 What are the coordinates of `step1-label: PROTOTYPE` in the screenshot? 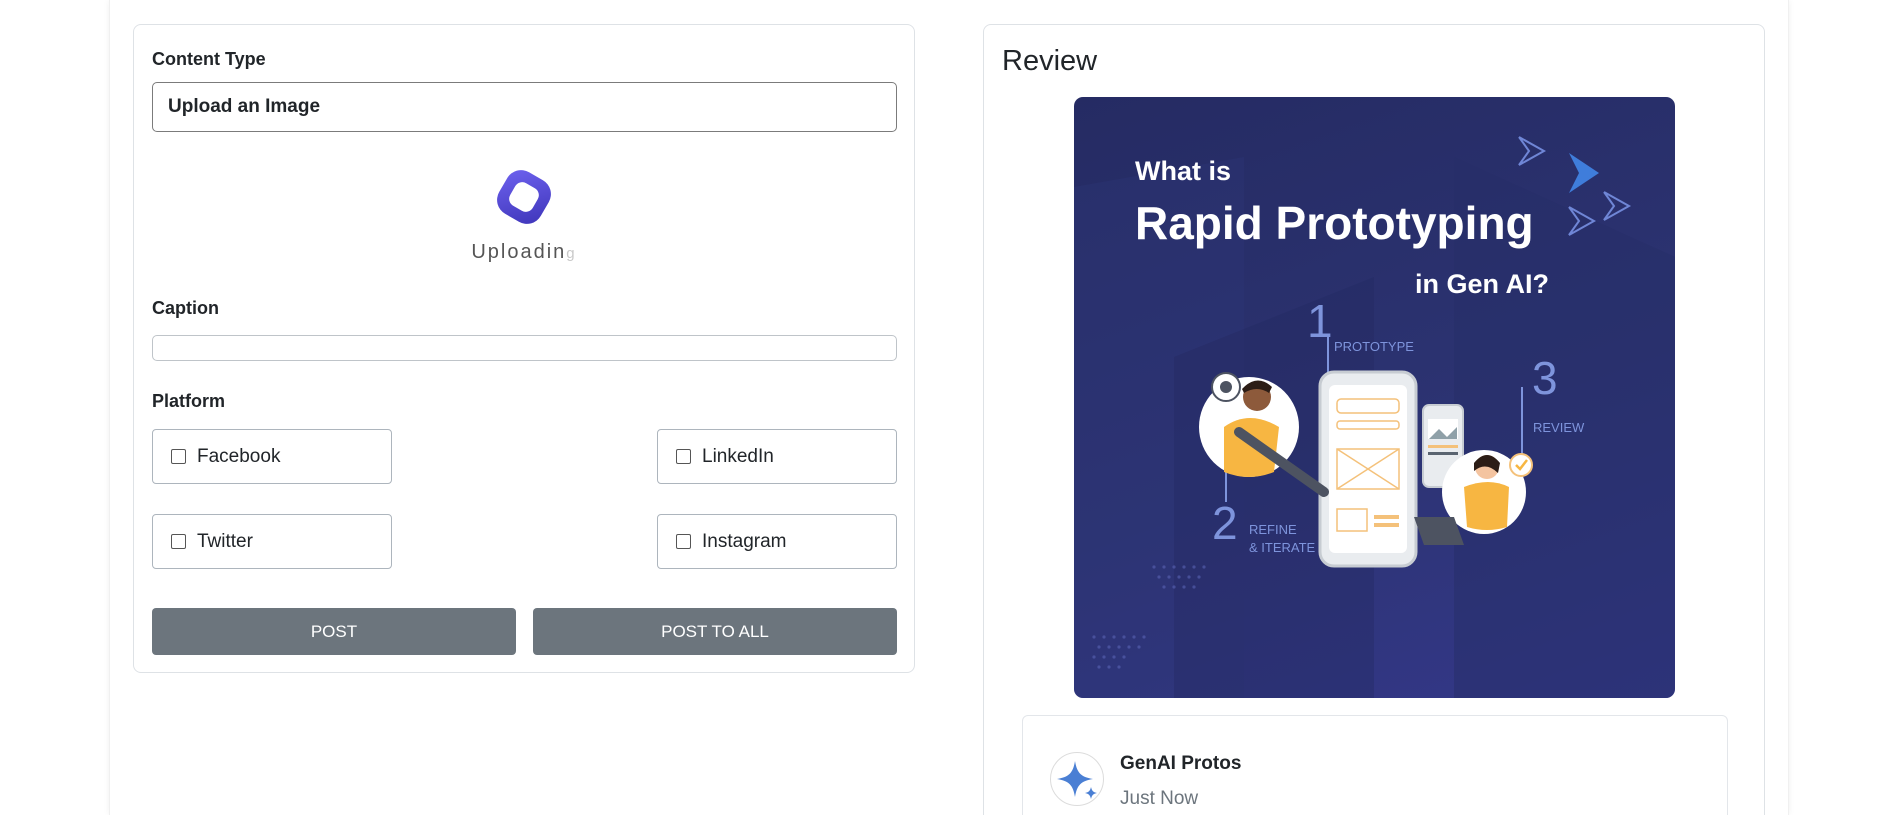 It's located at (1374, 346).